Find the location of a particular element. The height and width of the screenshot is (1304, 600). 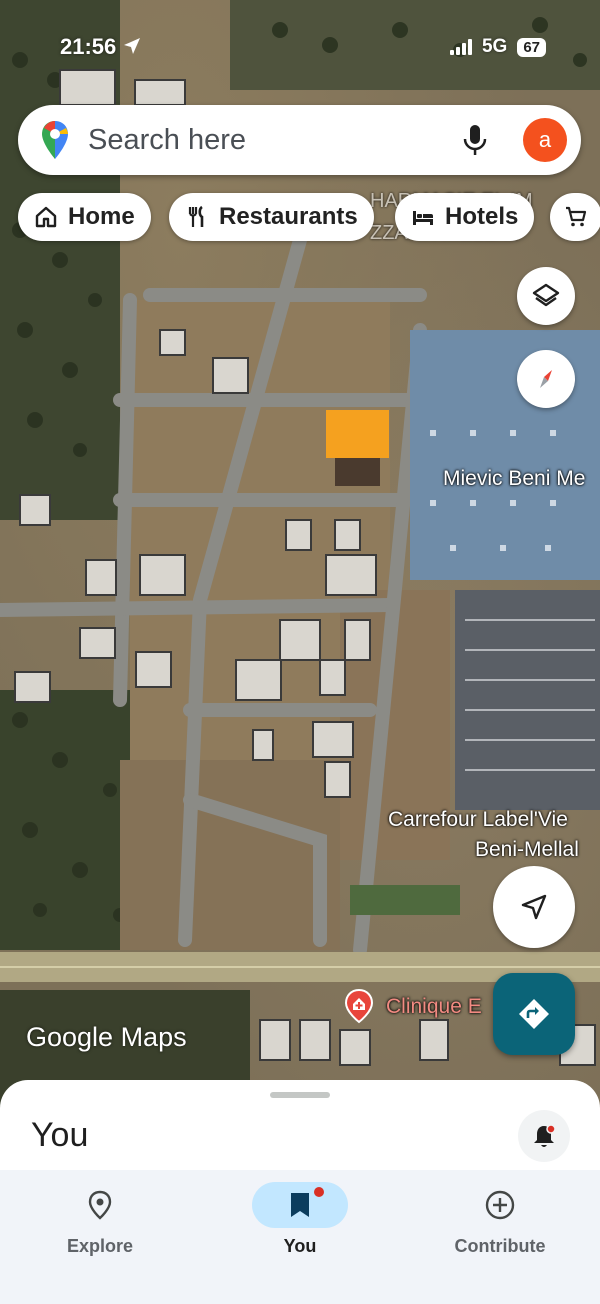

status-time: 21:56 is located at coordinates (101, 47).